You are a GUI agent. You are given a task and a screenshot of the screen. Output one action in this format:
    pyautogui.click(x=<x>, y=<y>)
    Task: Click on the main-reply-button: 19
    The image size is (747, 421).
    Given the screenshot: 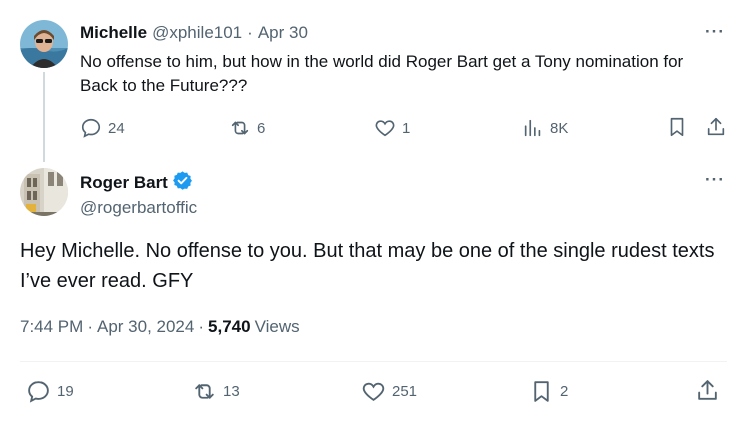 What is the action you would take?
    pyautogui.click(x=50, y=391)
    